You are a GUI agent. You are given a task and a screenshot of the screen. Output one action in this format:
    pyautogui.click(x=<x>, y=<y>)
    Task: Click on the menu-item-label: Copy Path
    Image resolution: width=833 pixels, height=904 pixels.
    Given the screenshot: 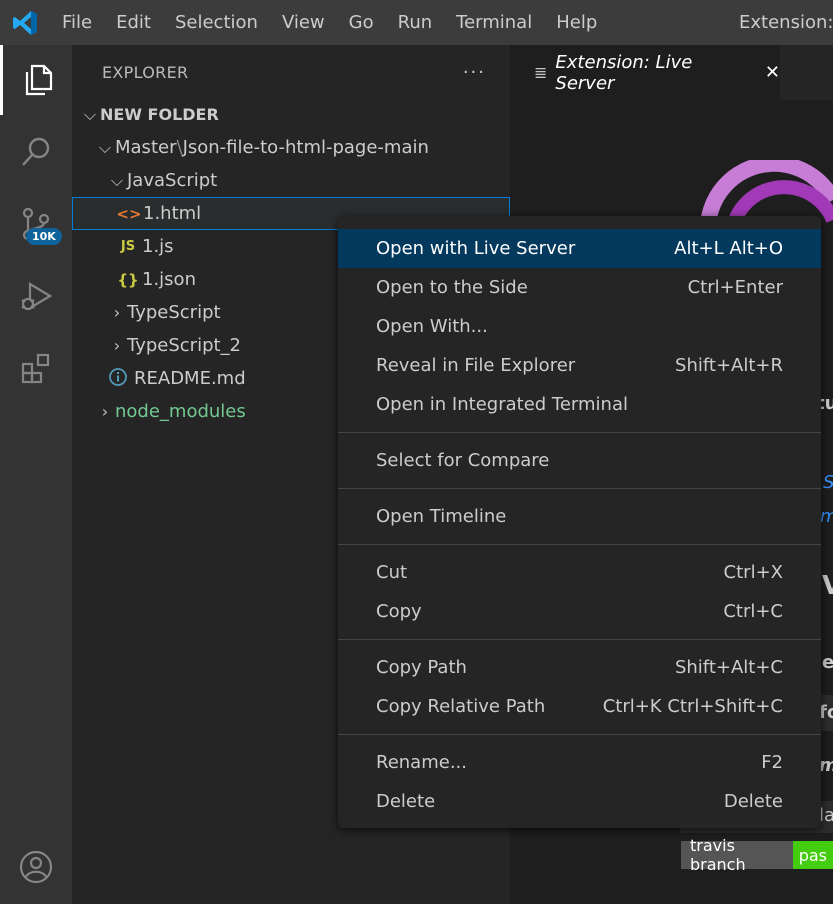 What is the action you would take?
    pyautogui.click(x=421, y=667)
    